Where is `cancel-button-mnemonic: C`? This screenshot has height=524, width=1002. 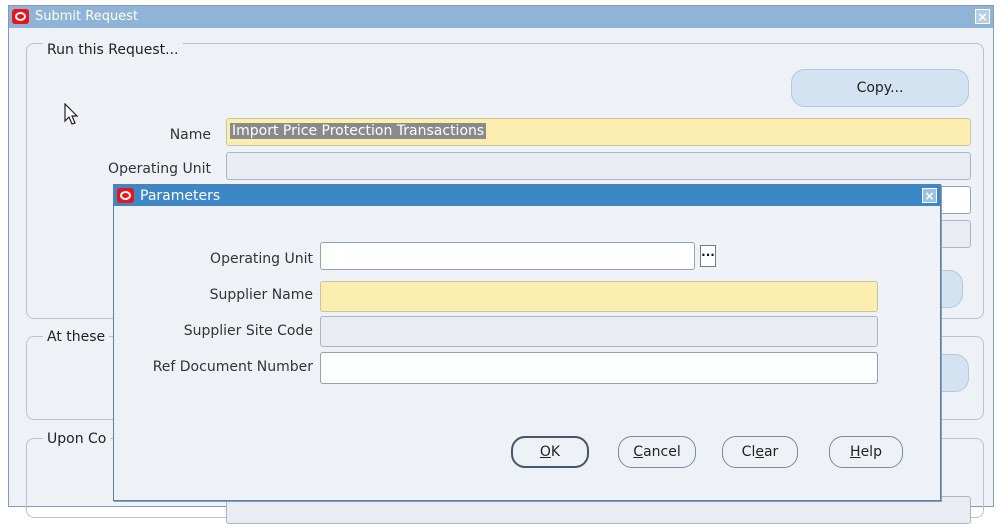
cancel-button-mnemonic: C is located at coordinates (638, 452).